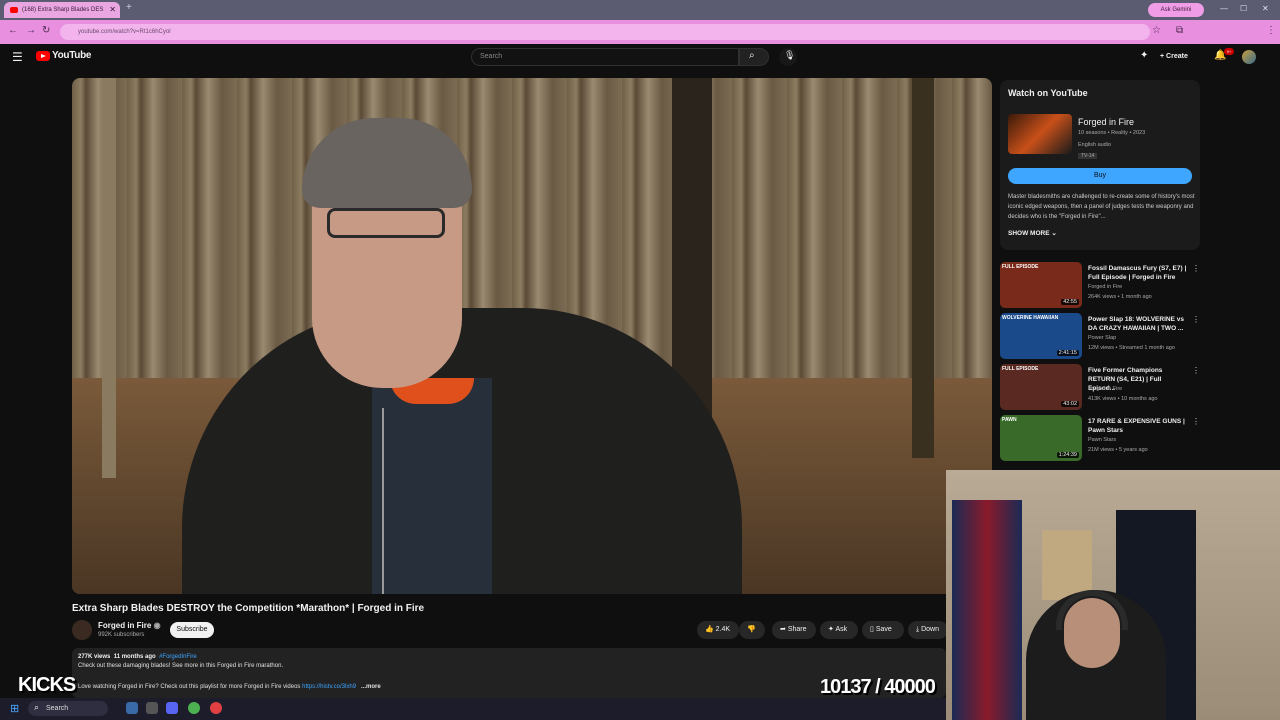  I want to click on video-thumbnail: WOLVERINE HAWAIIAN 2:41:15, so click(1041, 336).